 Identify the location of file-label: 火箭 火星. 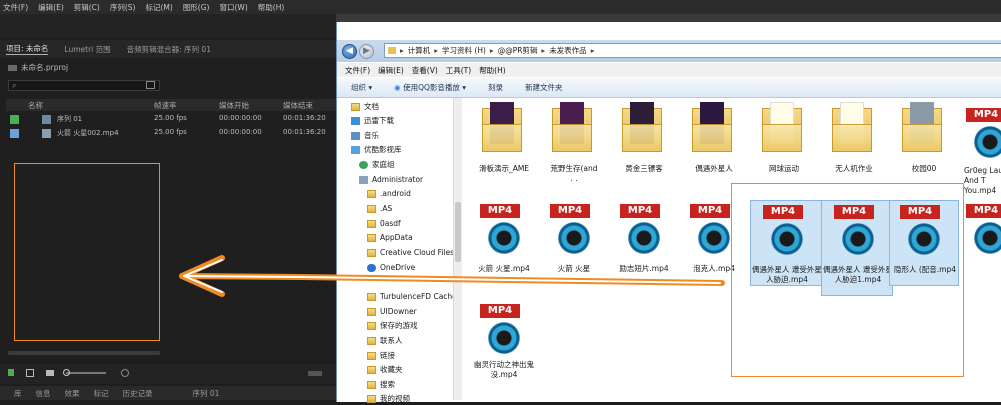
(574, 268).